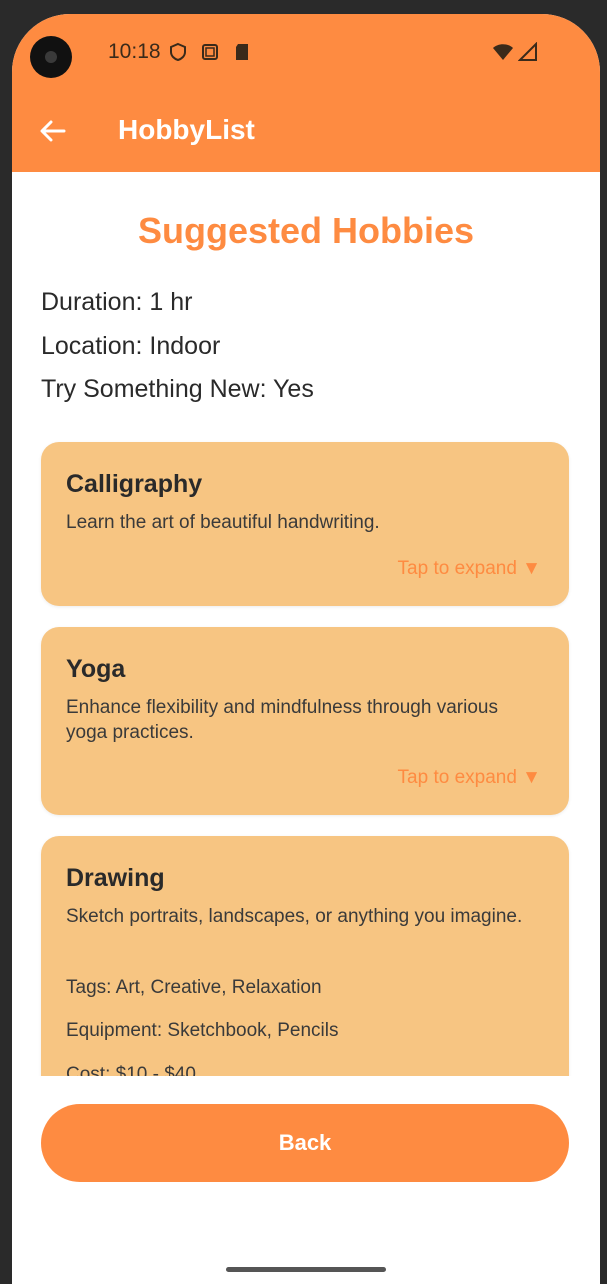  Describe the element at coordinates (178, 52) in the screenshot. I see `shield-icon` at that location.